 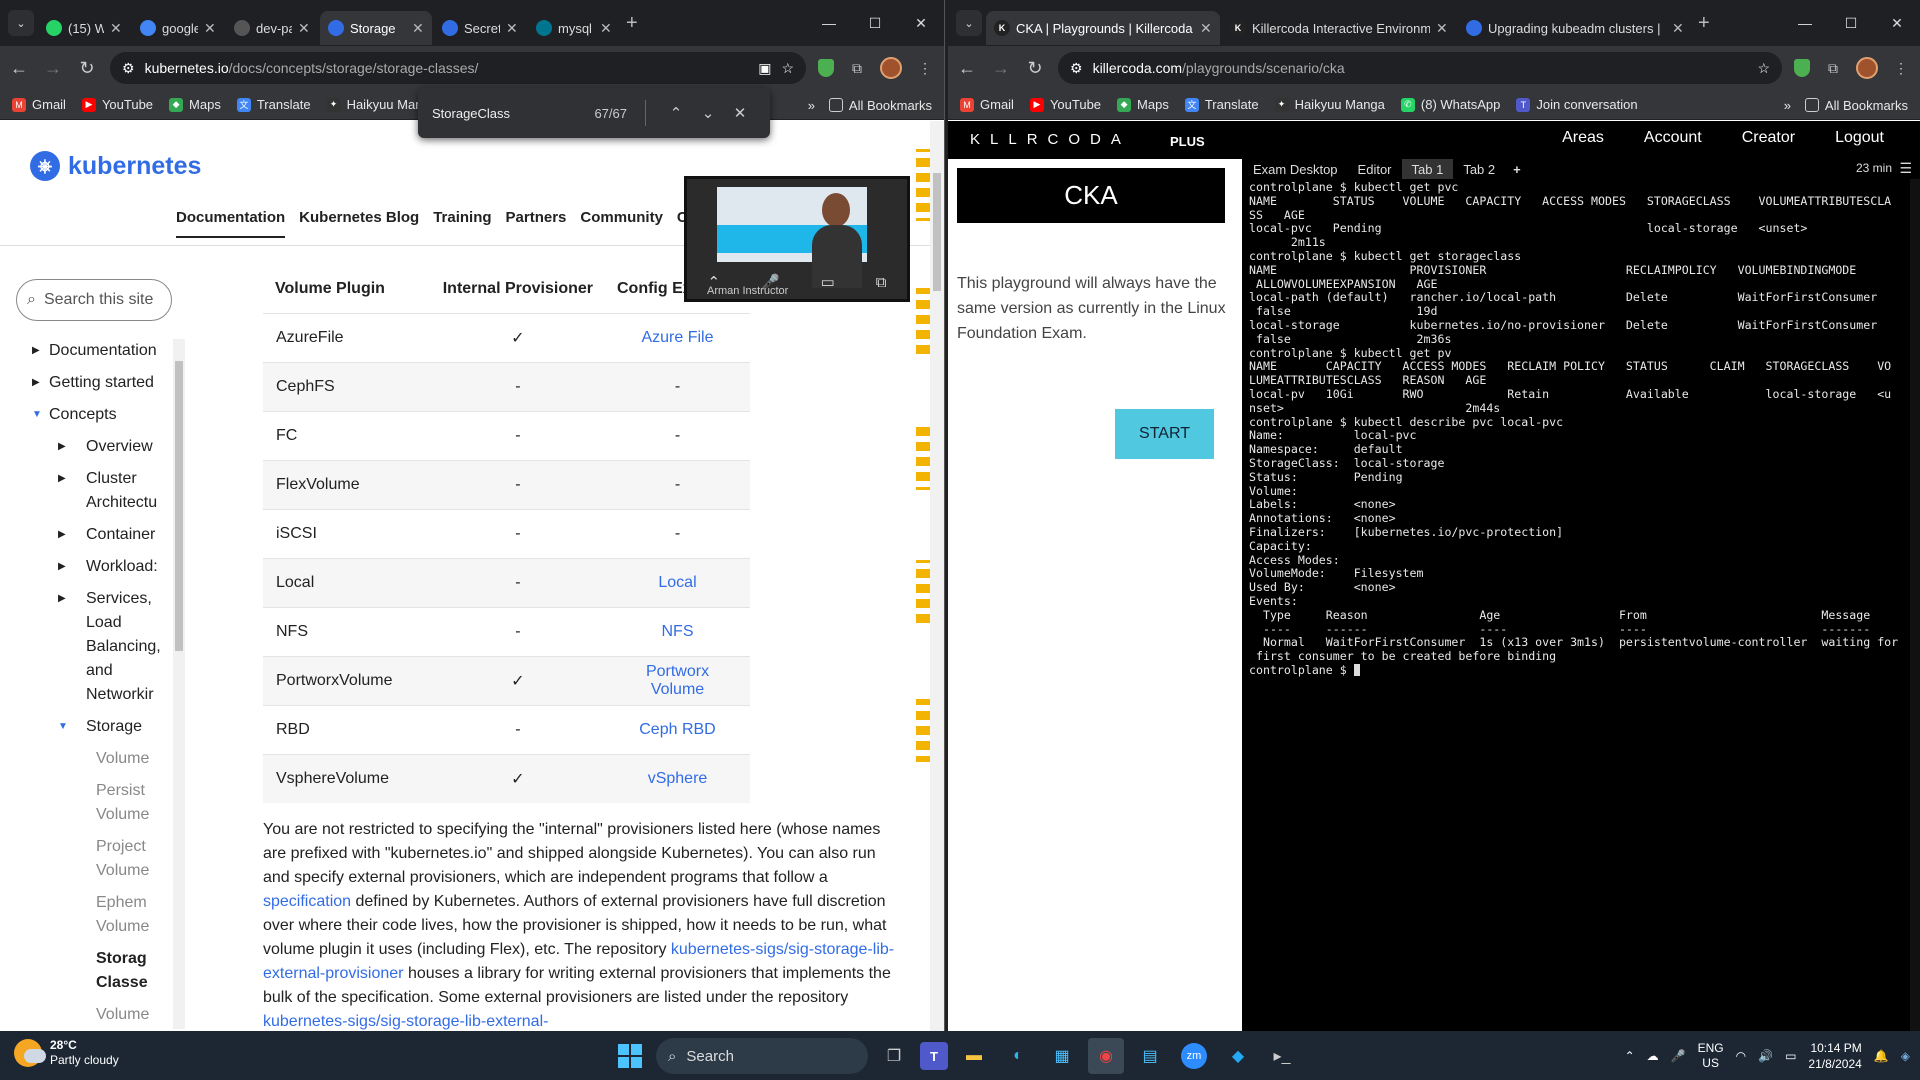 What do you see at coordinates (1577, 104) in the screenshot?
I see `bookmark-item: T Join conversation` at bounding box center [1577, 104].